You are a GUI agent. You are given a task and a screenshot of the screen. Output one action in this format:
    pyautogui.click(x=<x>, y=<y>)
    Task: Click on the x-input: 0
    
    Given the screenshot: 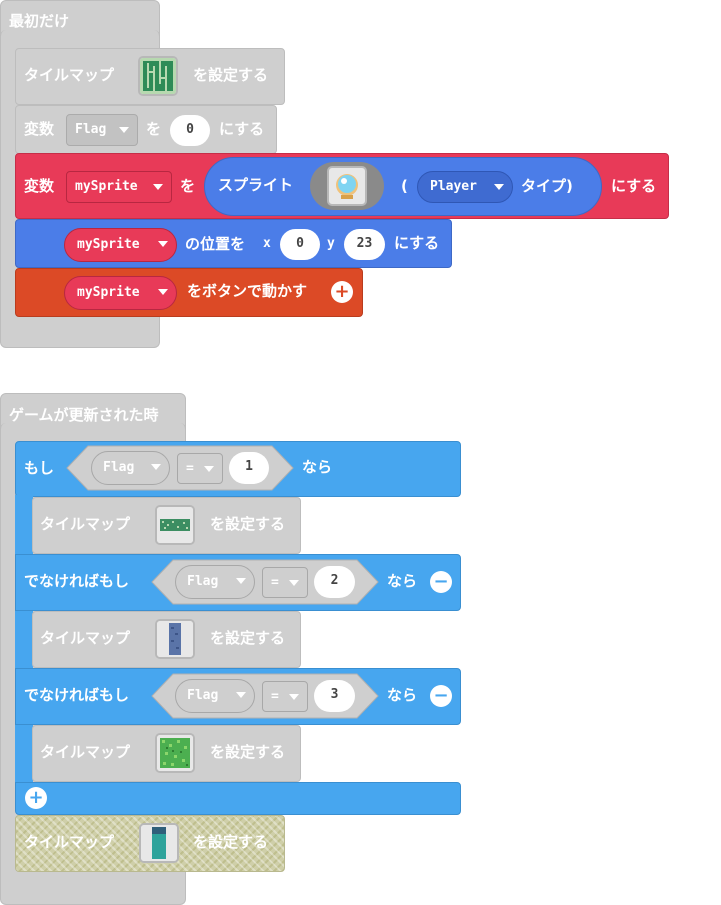 What is the action you would take?
    pyautogui.click(x=300, y=244)
    